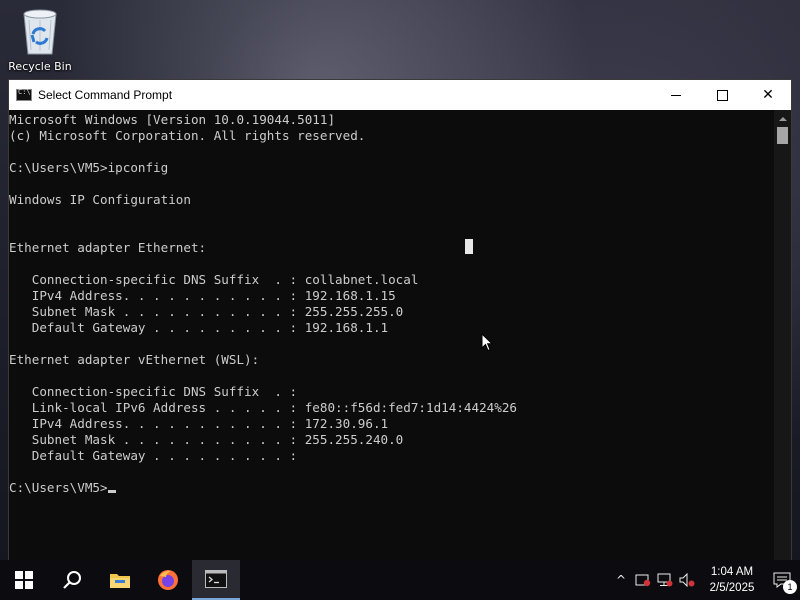 The image size is (800, 600). What do you see at coordinates (732, 580) in the screenshot?
I see `taskbar-clock: 1:04 AM 2/5/2025` at bounding box center [732, 580].